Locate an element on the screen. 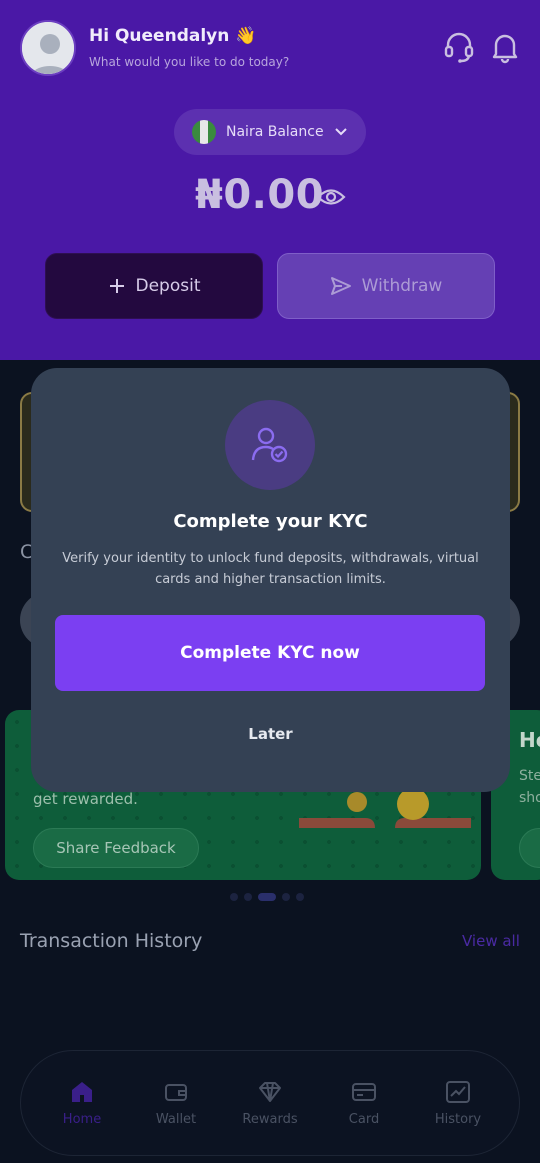  nav-wallet-label: Wallet is located at coordinates (176, 1119).